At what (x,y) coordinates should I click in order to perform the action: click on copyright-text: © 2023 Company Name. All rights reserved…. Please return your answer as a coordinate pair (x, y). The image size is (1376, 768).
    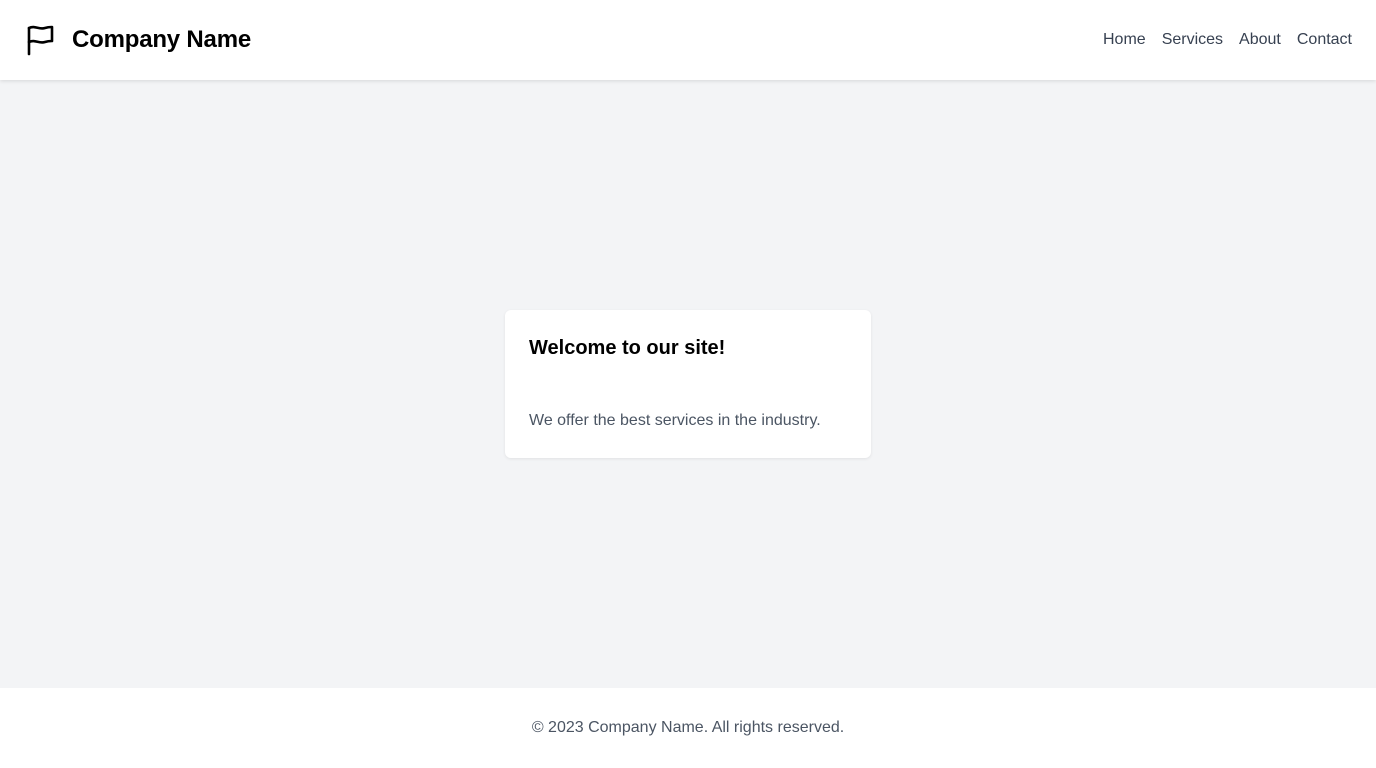
    Looking at the image, I should click on (688, 727).